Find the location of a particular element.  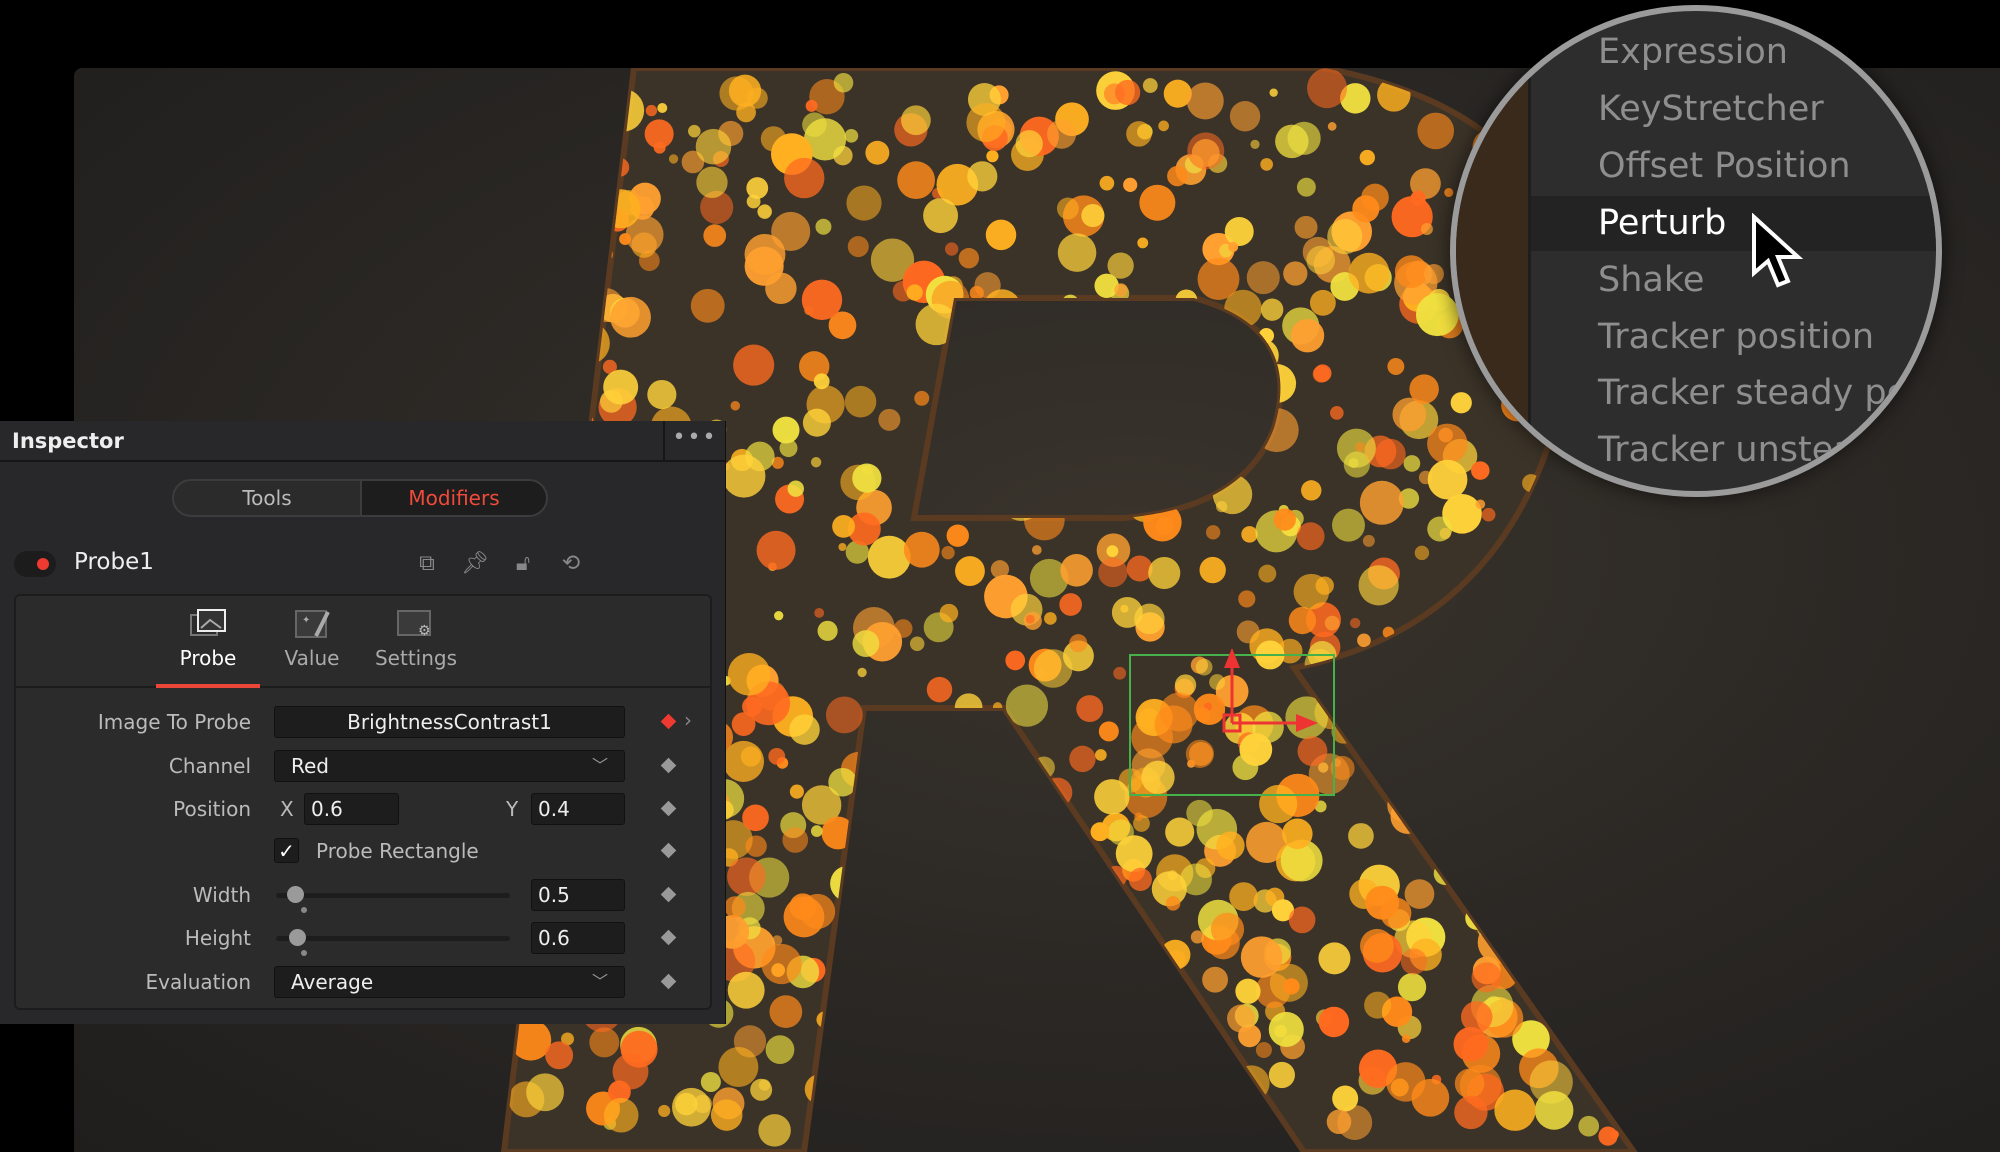

chevron-right-icon: › is located at coordinates (688, 720).